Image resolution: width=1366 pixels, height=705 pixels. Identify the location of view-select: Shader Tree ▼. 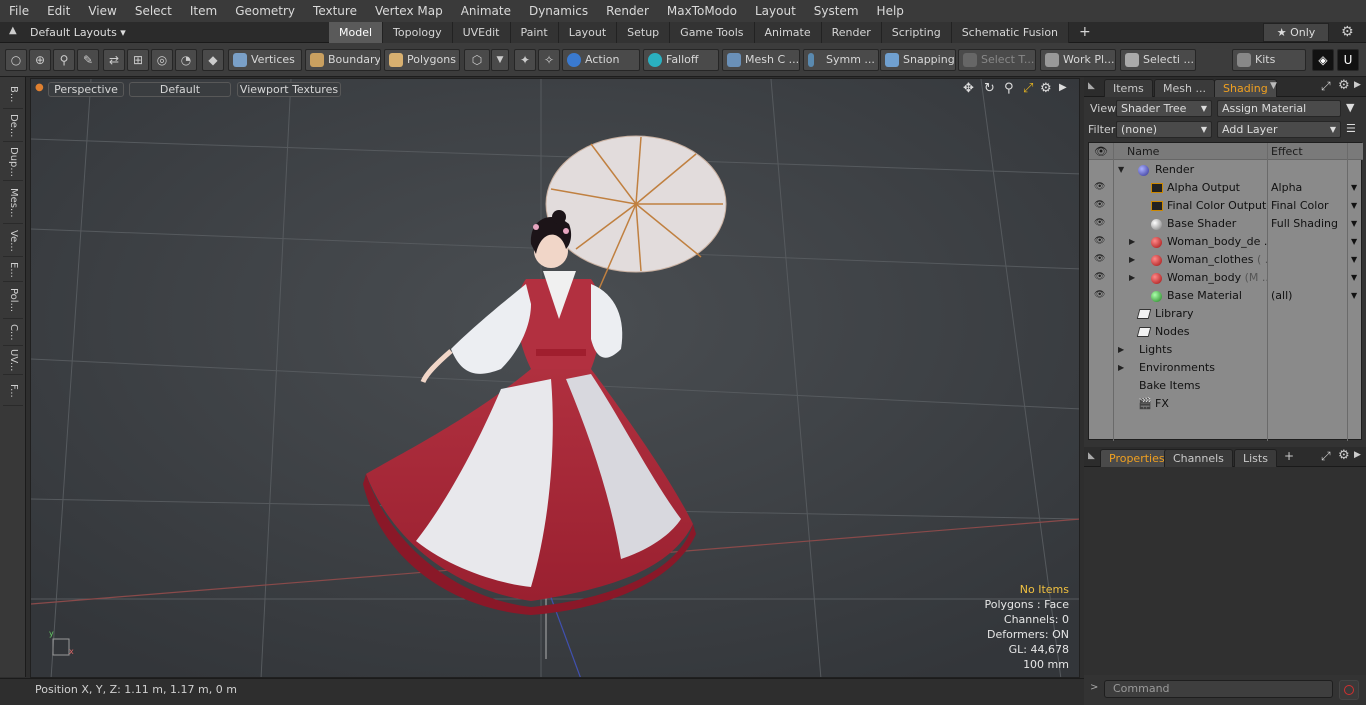
(1164, 108).